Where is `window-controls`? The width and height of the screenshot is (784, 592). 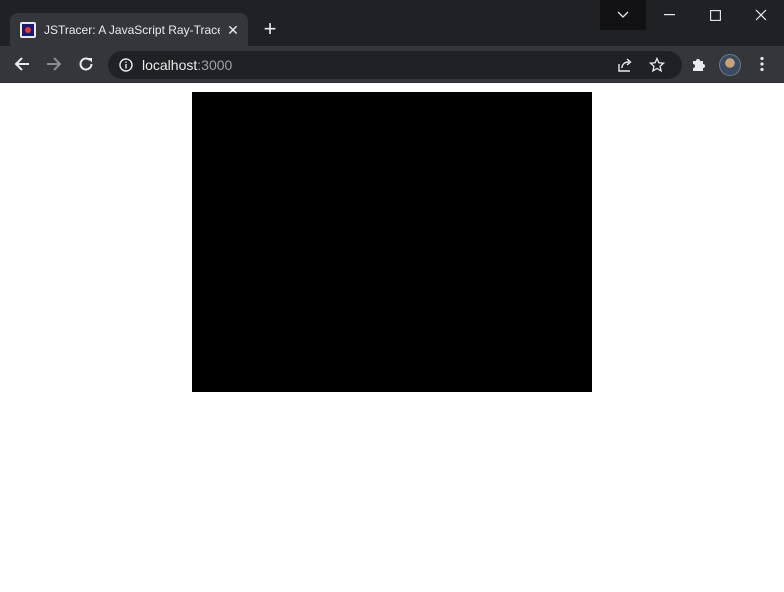
window-controls is located at coordinates (692, 15).